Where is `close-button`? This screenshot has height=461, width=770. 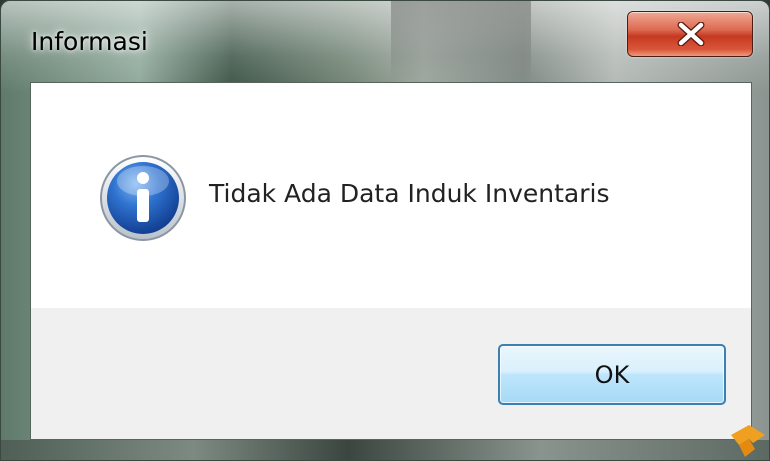
close-button is located at coordinates (690, 34).